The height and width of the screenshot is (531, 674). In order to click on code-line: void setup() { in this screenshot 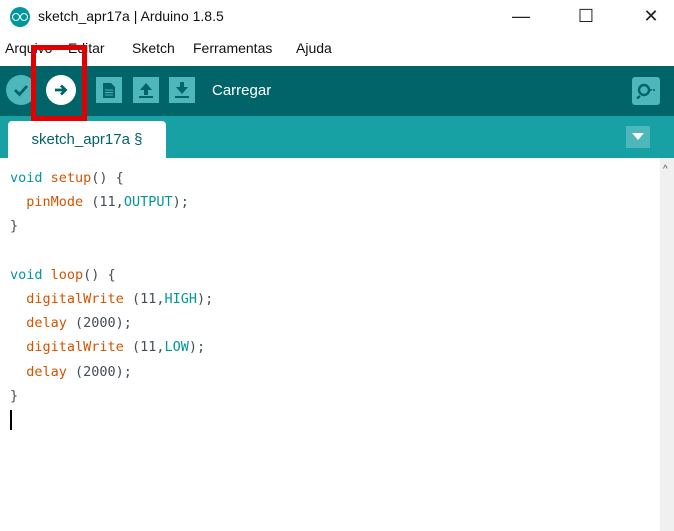, I will do `click(67, 178)`.